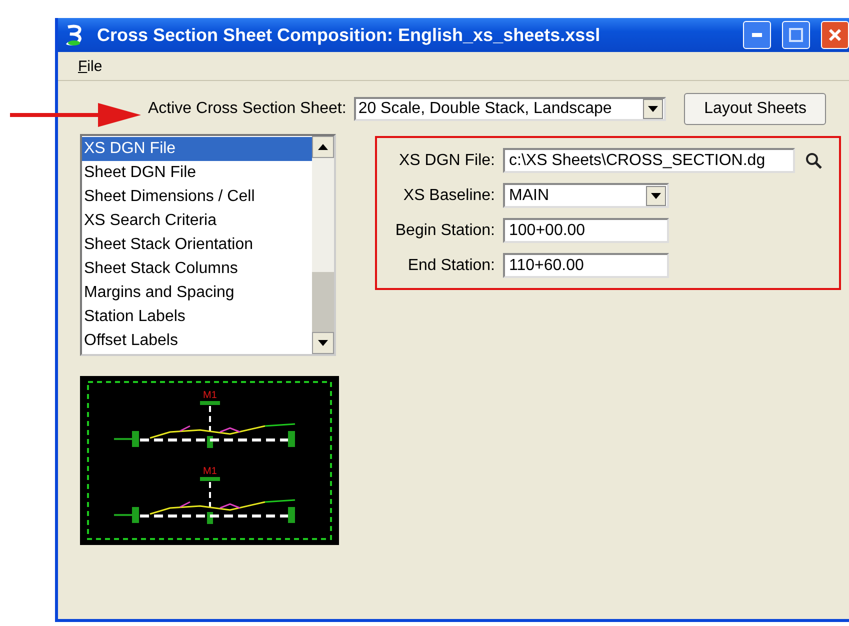 The height and width of the screenshot is (626, 849). Describe the element at coordinates (444, 231) in the screenshot. I see `field-label: Begin Station:` at that location.